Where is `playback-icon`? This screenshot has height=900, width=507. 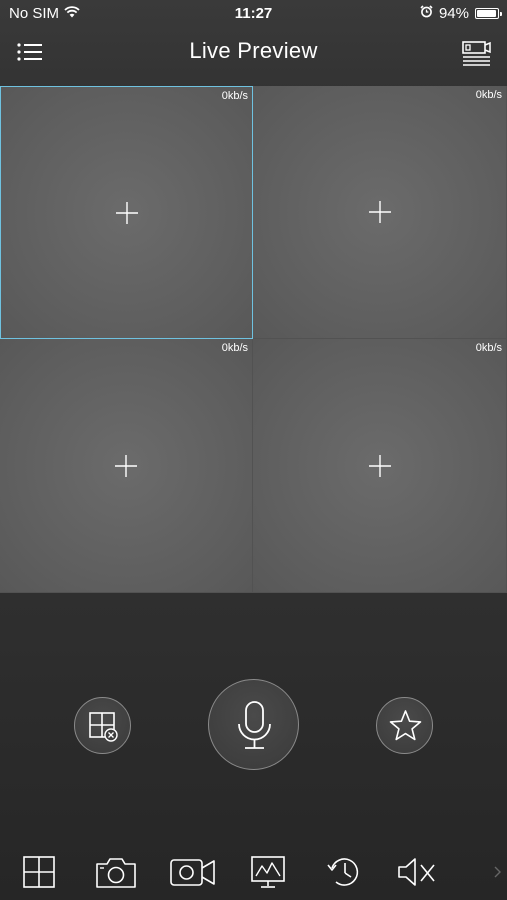 playback-icon is located at coordinates (343, 872).